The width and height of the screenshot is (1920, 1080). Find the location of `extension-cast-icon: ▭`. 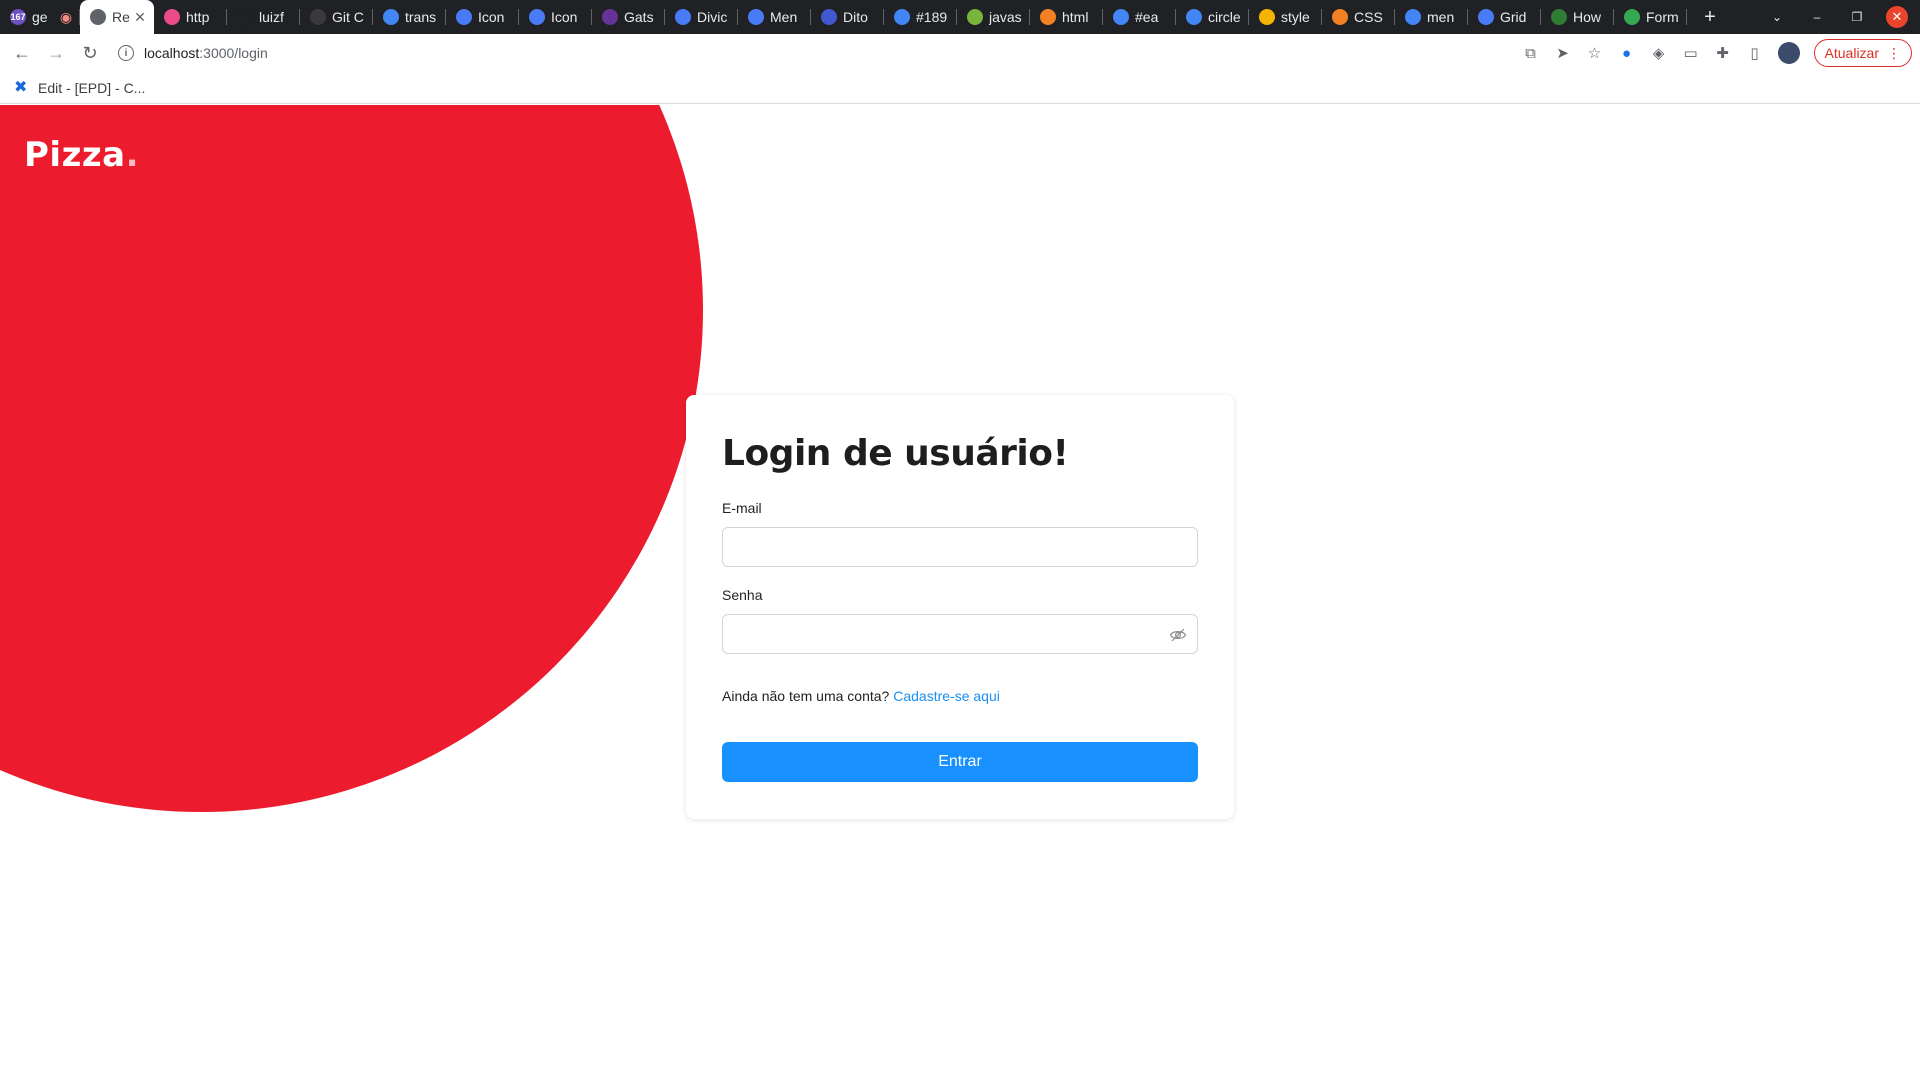

extension-cast-icon: ▭ is located at coordinates (1691, 53).